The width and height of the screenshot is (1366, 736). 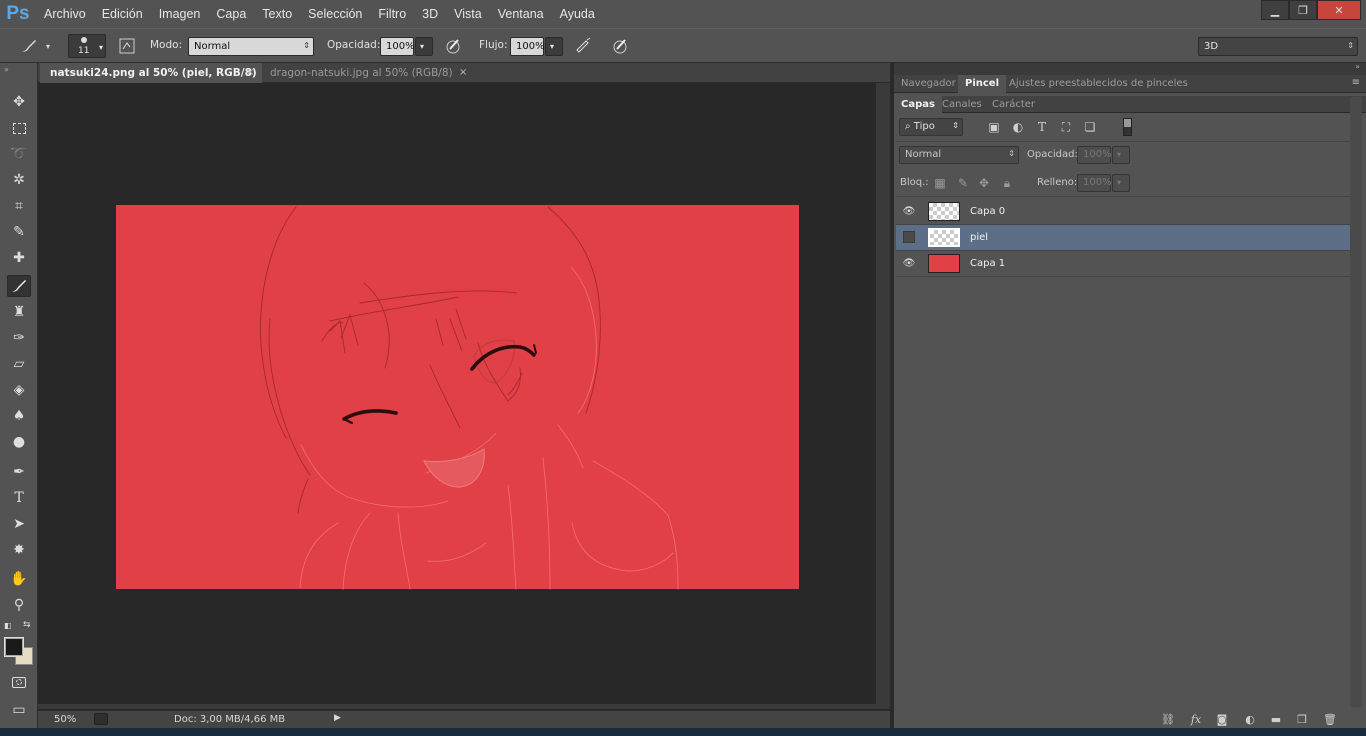 What do you see at coordinates (19, 416) in the screenshot?
I see `blur-tool-icon: ♠` at bounding box center [19, 416].